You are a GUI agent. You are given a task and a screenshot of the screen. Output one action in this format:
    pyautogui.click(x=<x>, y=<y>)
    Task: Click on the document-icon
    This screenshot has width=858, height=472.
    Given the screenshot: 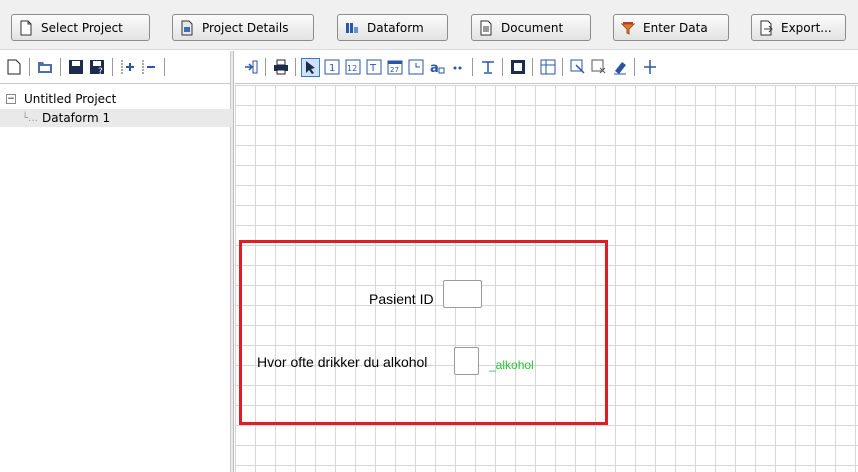 What is the action you would take?
    pyautogui.click(x=486, y=27)
    